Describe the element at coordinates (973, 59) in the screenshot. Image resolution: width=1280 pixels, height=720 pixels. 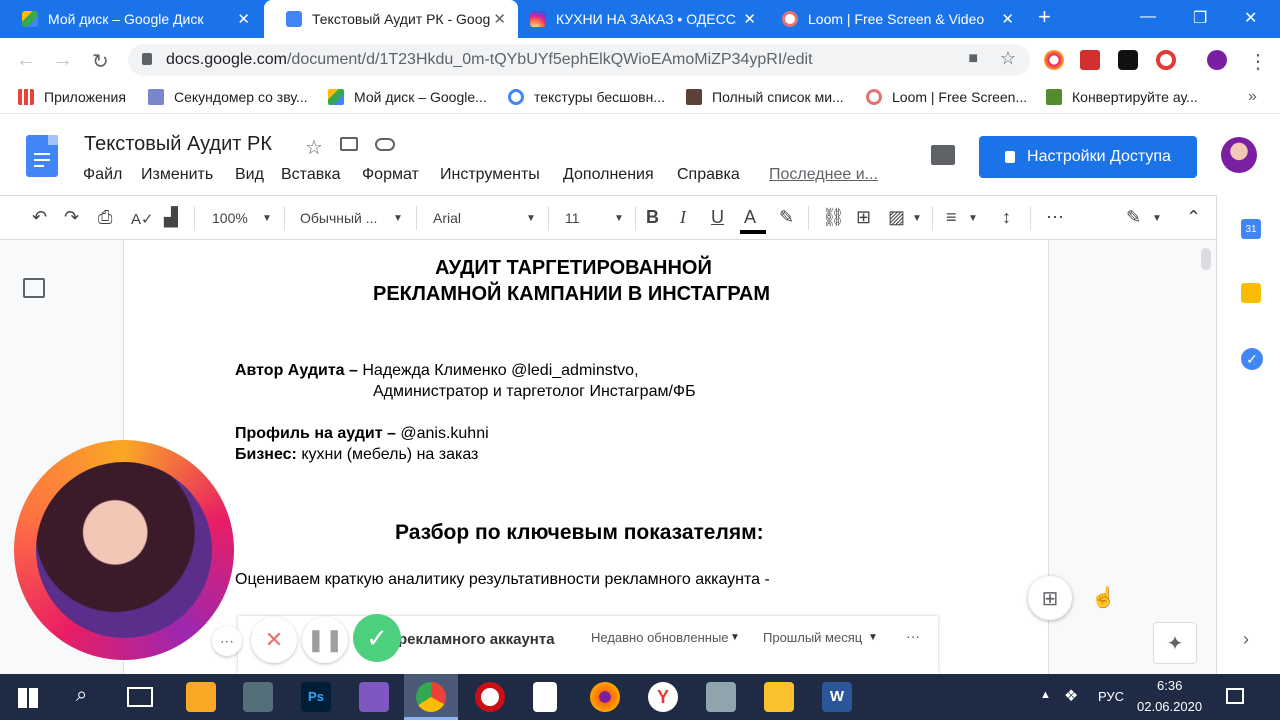
I see `camera-blocked-icon: ■` at that location.